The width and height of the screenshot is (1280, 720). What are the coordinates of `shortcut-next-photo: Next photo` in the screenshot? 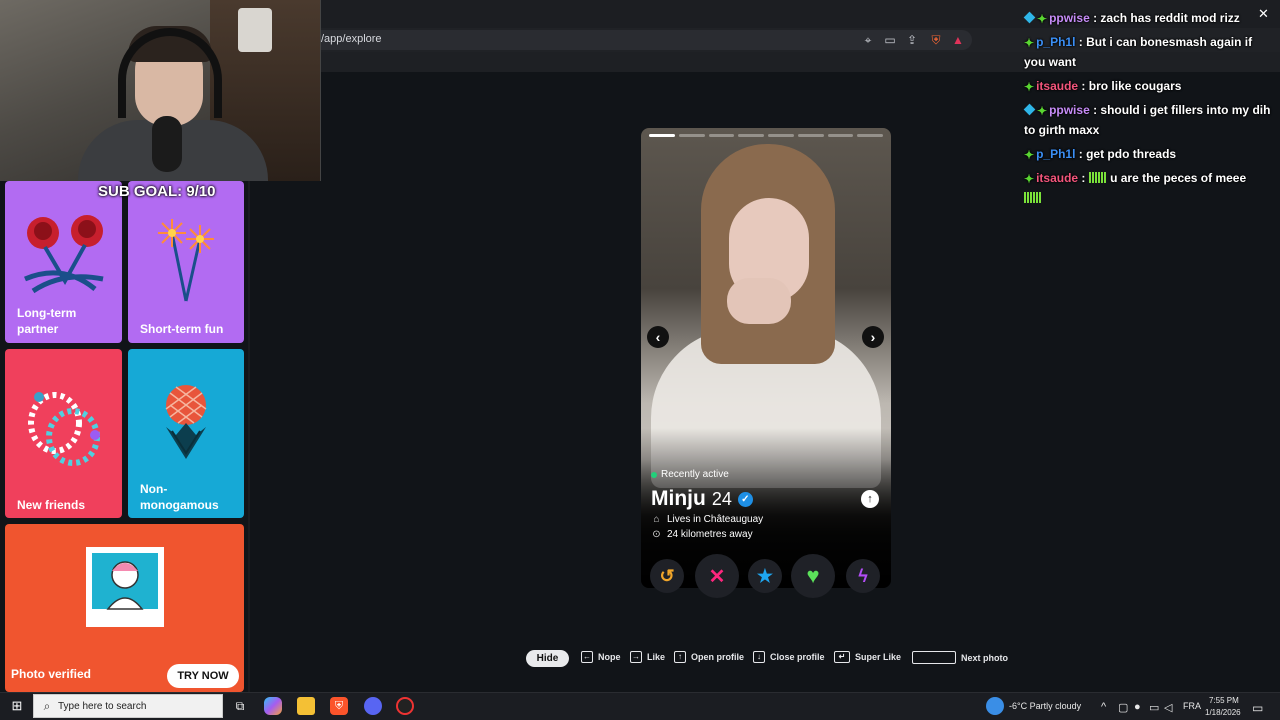 It's located at (960, 657).